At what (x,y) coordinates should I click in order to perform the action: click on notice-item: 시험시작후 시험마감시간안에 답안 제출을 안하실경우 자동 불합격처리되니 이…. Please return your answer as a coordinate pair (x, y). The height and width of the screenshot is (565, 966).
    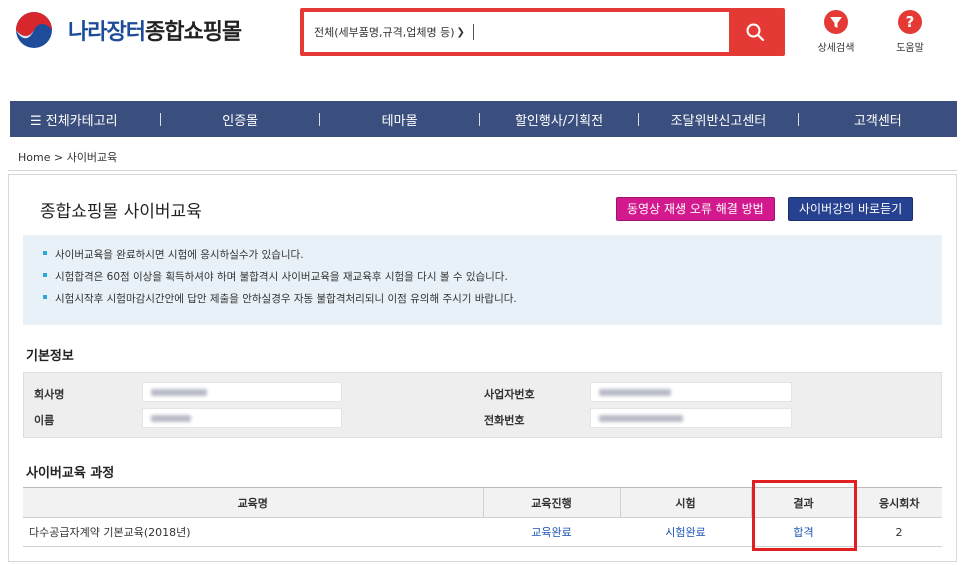
    Looking at the image, I should click on (492, 299).